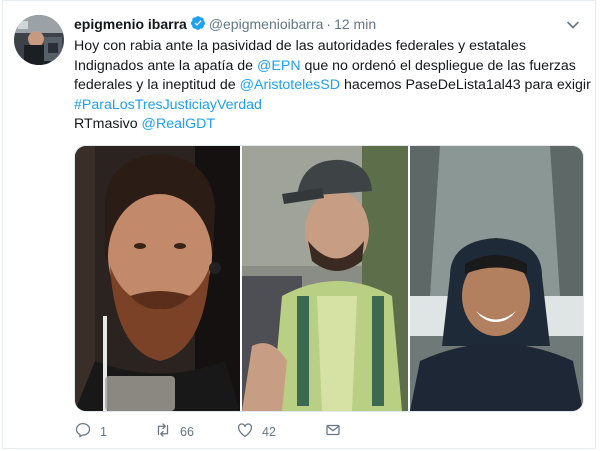 This screenshot has width=610, height=451. I want to click on tweet-timestamp: 12 min, so click(355, 24).